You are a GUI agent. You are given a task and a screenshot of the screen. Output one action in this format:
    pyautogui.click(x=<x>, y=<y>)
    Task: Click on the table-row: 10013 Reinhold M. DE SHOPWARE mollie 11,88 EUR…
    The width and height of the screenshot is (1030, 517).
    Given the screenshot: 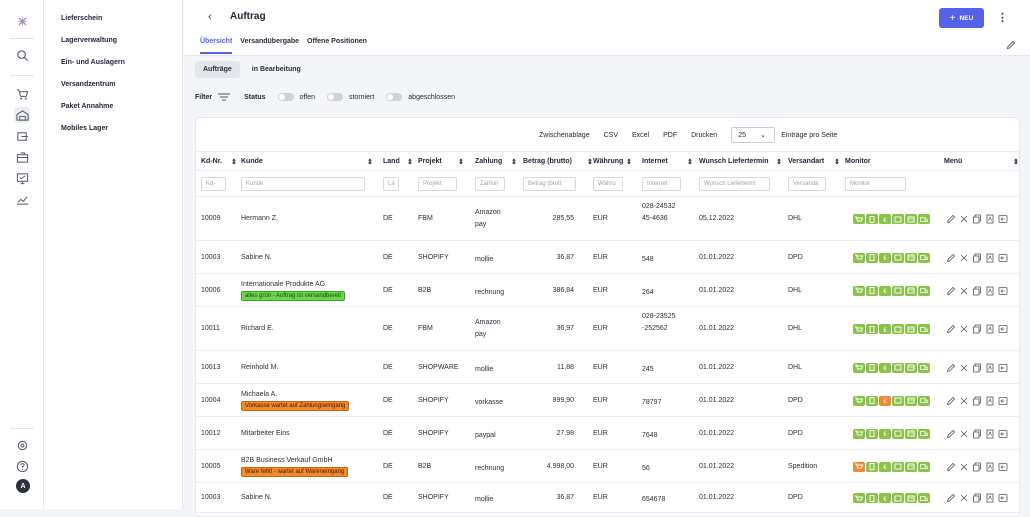 What is the action you would take?
    pyautogui.click(x=607, y=367)
    